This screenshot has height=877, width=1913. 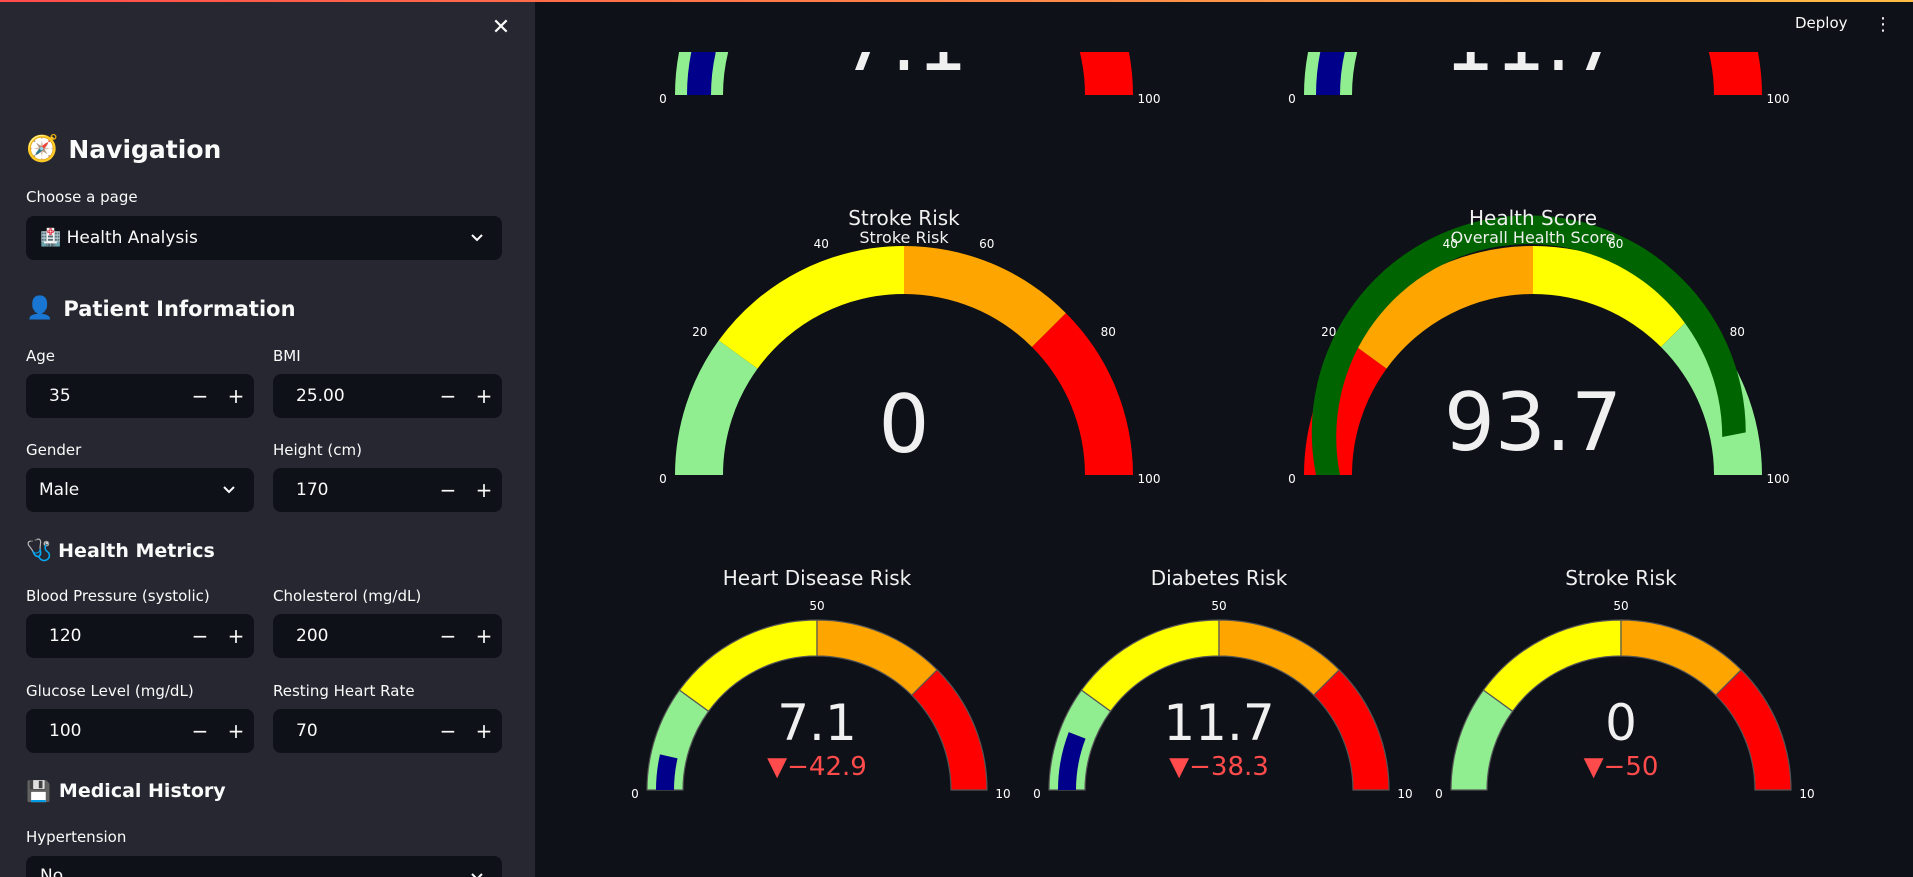 What do you see at coordinates (65, 731) in the screenshot?
I see `glucose-value: 100` at bounding box center [65, 731].